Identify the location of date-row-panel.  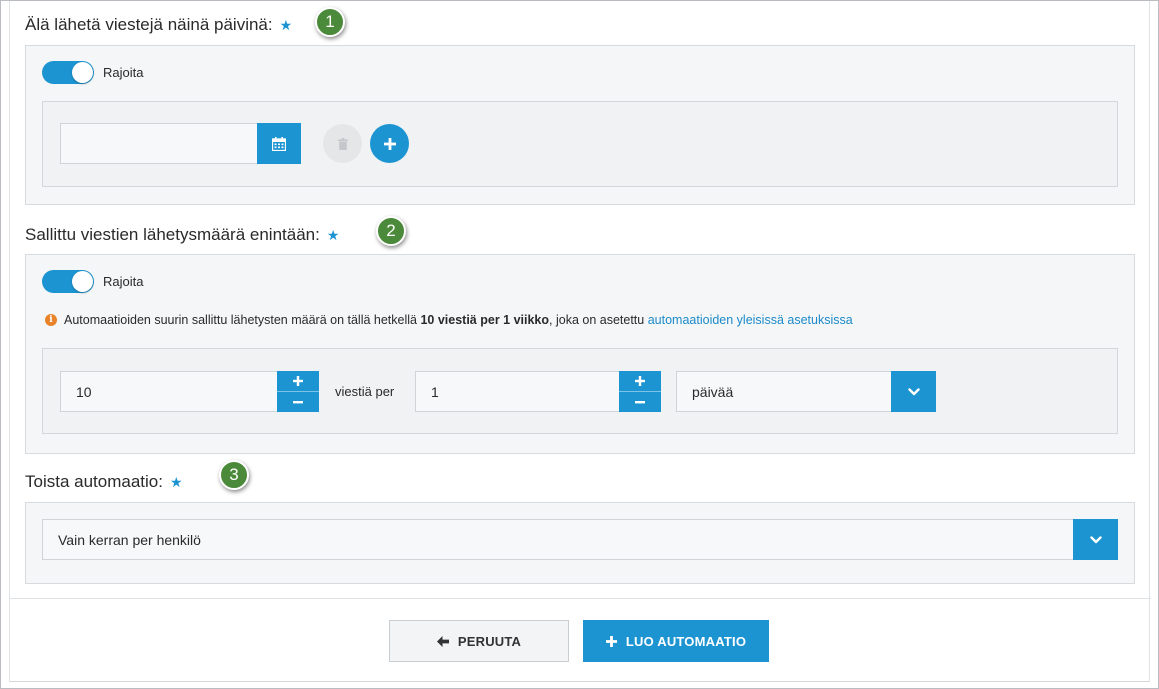
(580, 144).